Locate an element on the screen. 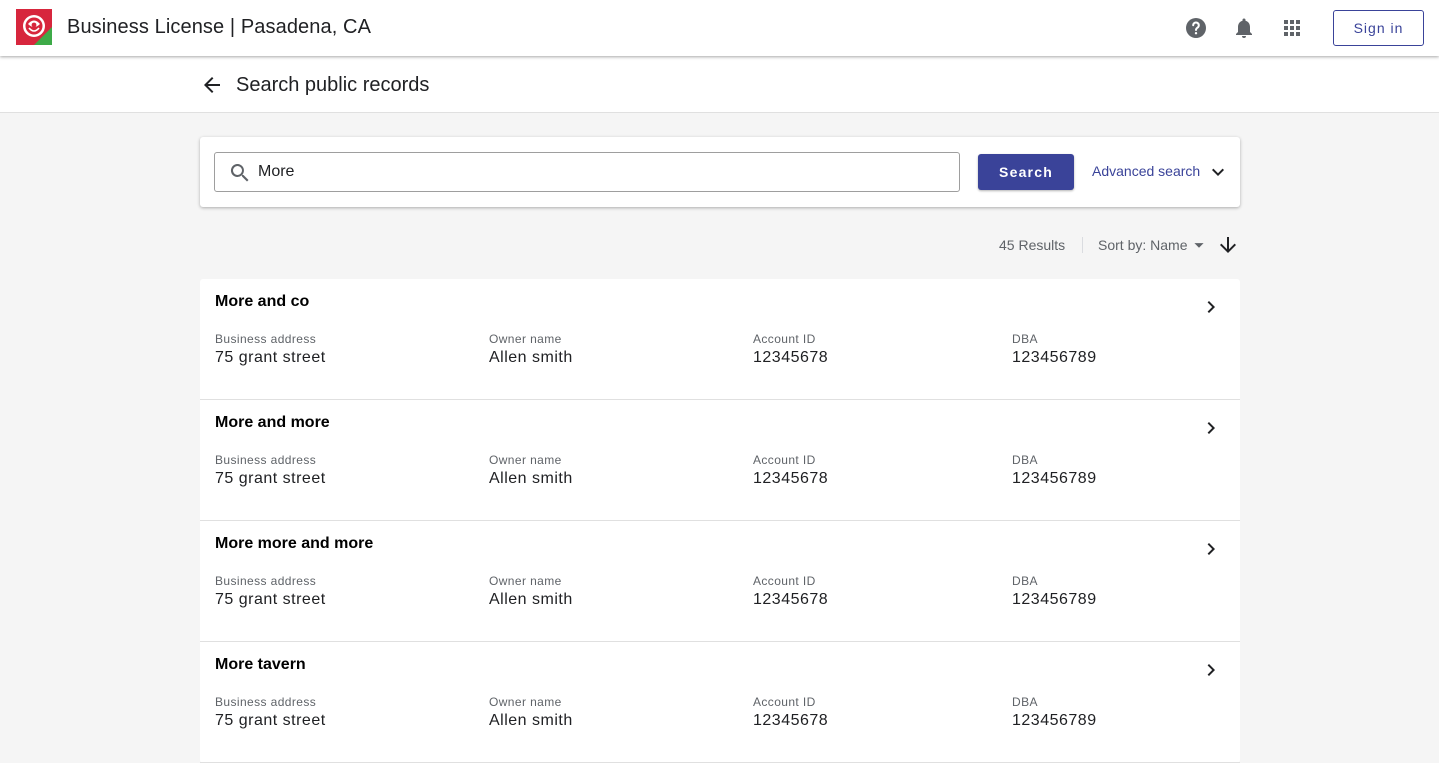 The width and height of the screenshot is (1439, 763). result-name: More and co is located at coordinates (262, 302).